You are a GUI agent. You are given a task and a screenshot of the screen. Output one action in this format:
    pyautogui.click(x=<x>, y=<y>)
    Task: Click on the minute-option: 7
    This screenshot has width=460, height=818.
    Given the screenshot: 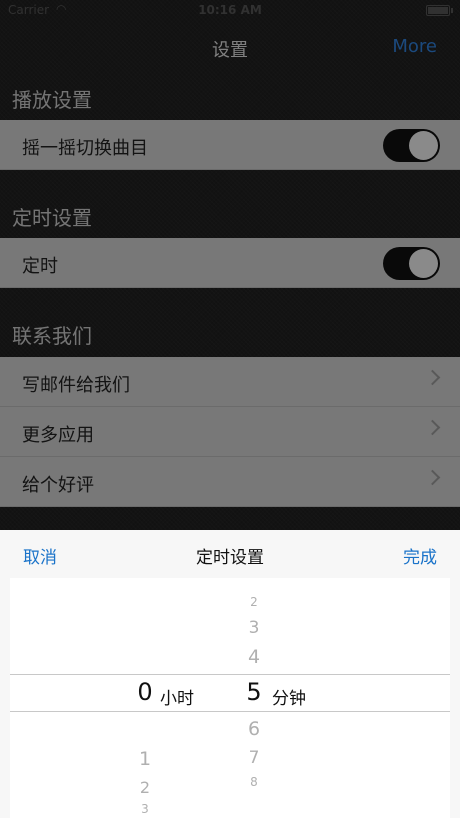 What is the action you would take?
    pyautogui.click(x=254, y=758)
    